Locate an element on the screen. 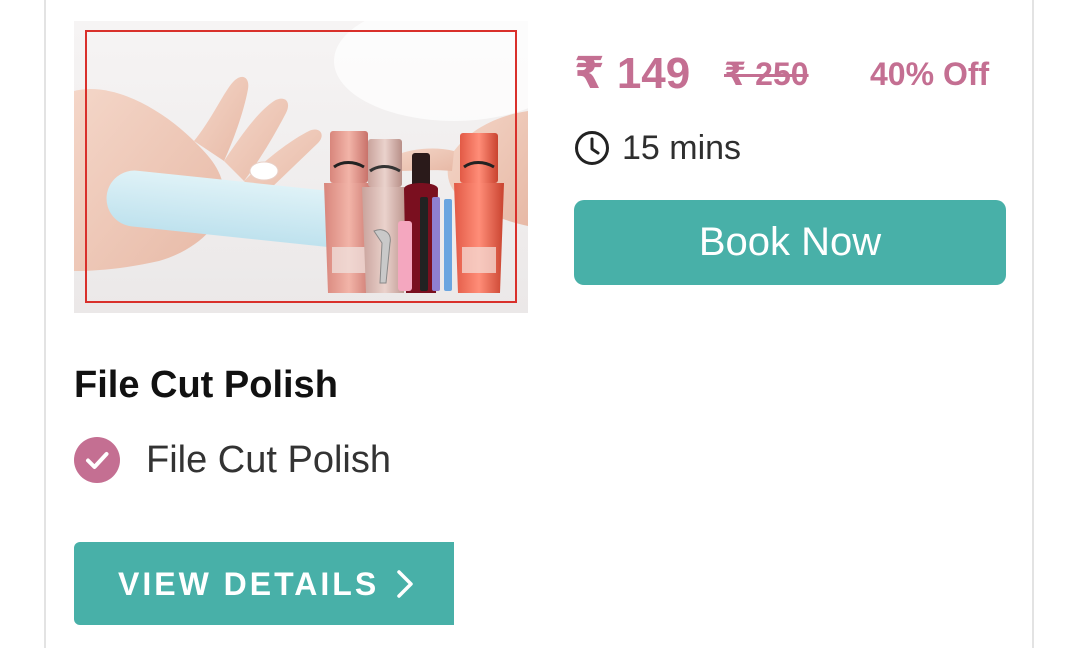 The height and width of the screenshot is (648, 1080). check-circle-icon is located at coordinates (97, 460).